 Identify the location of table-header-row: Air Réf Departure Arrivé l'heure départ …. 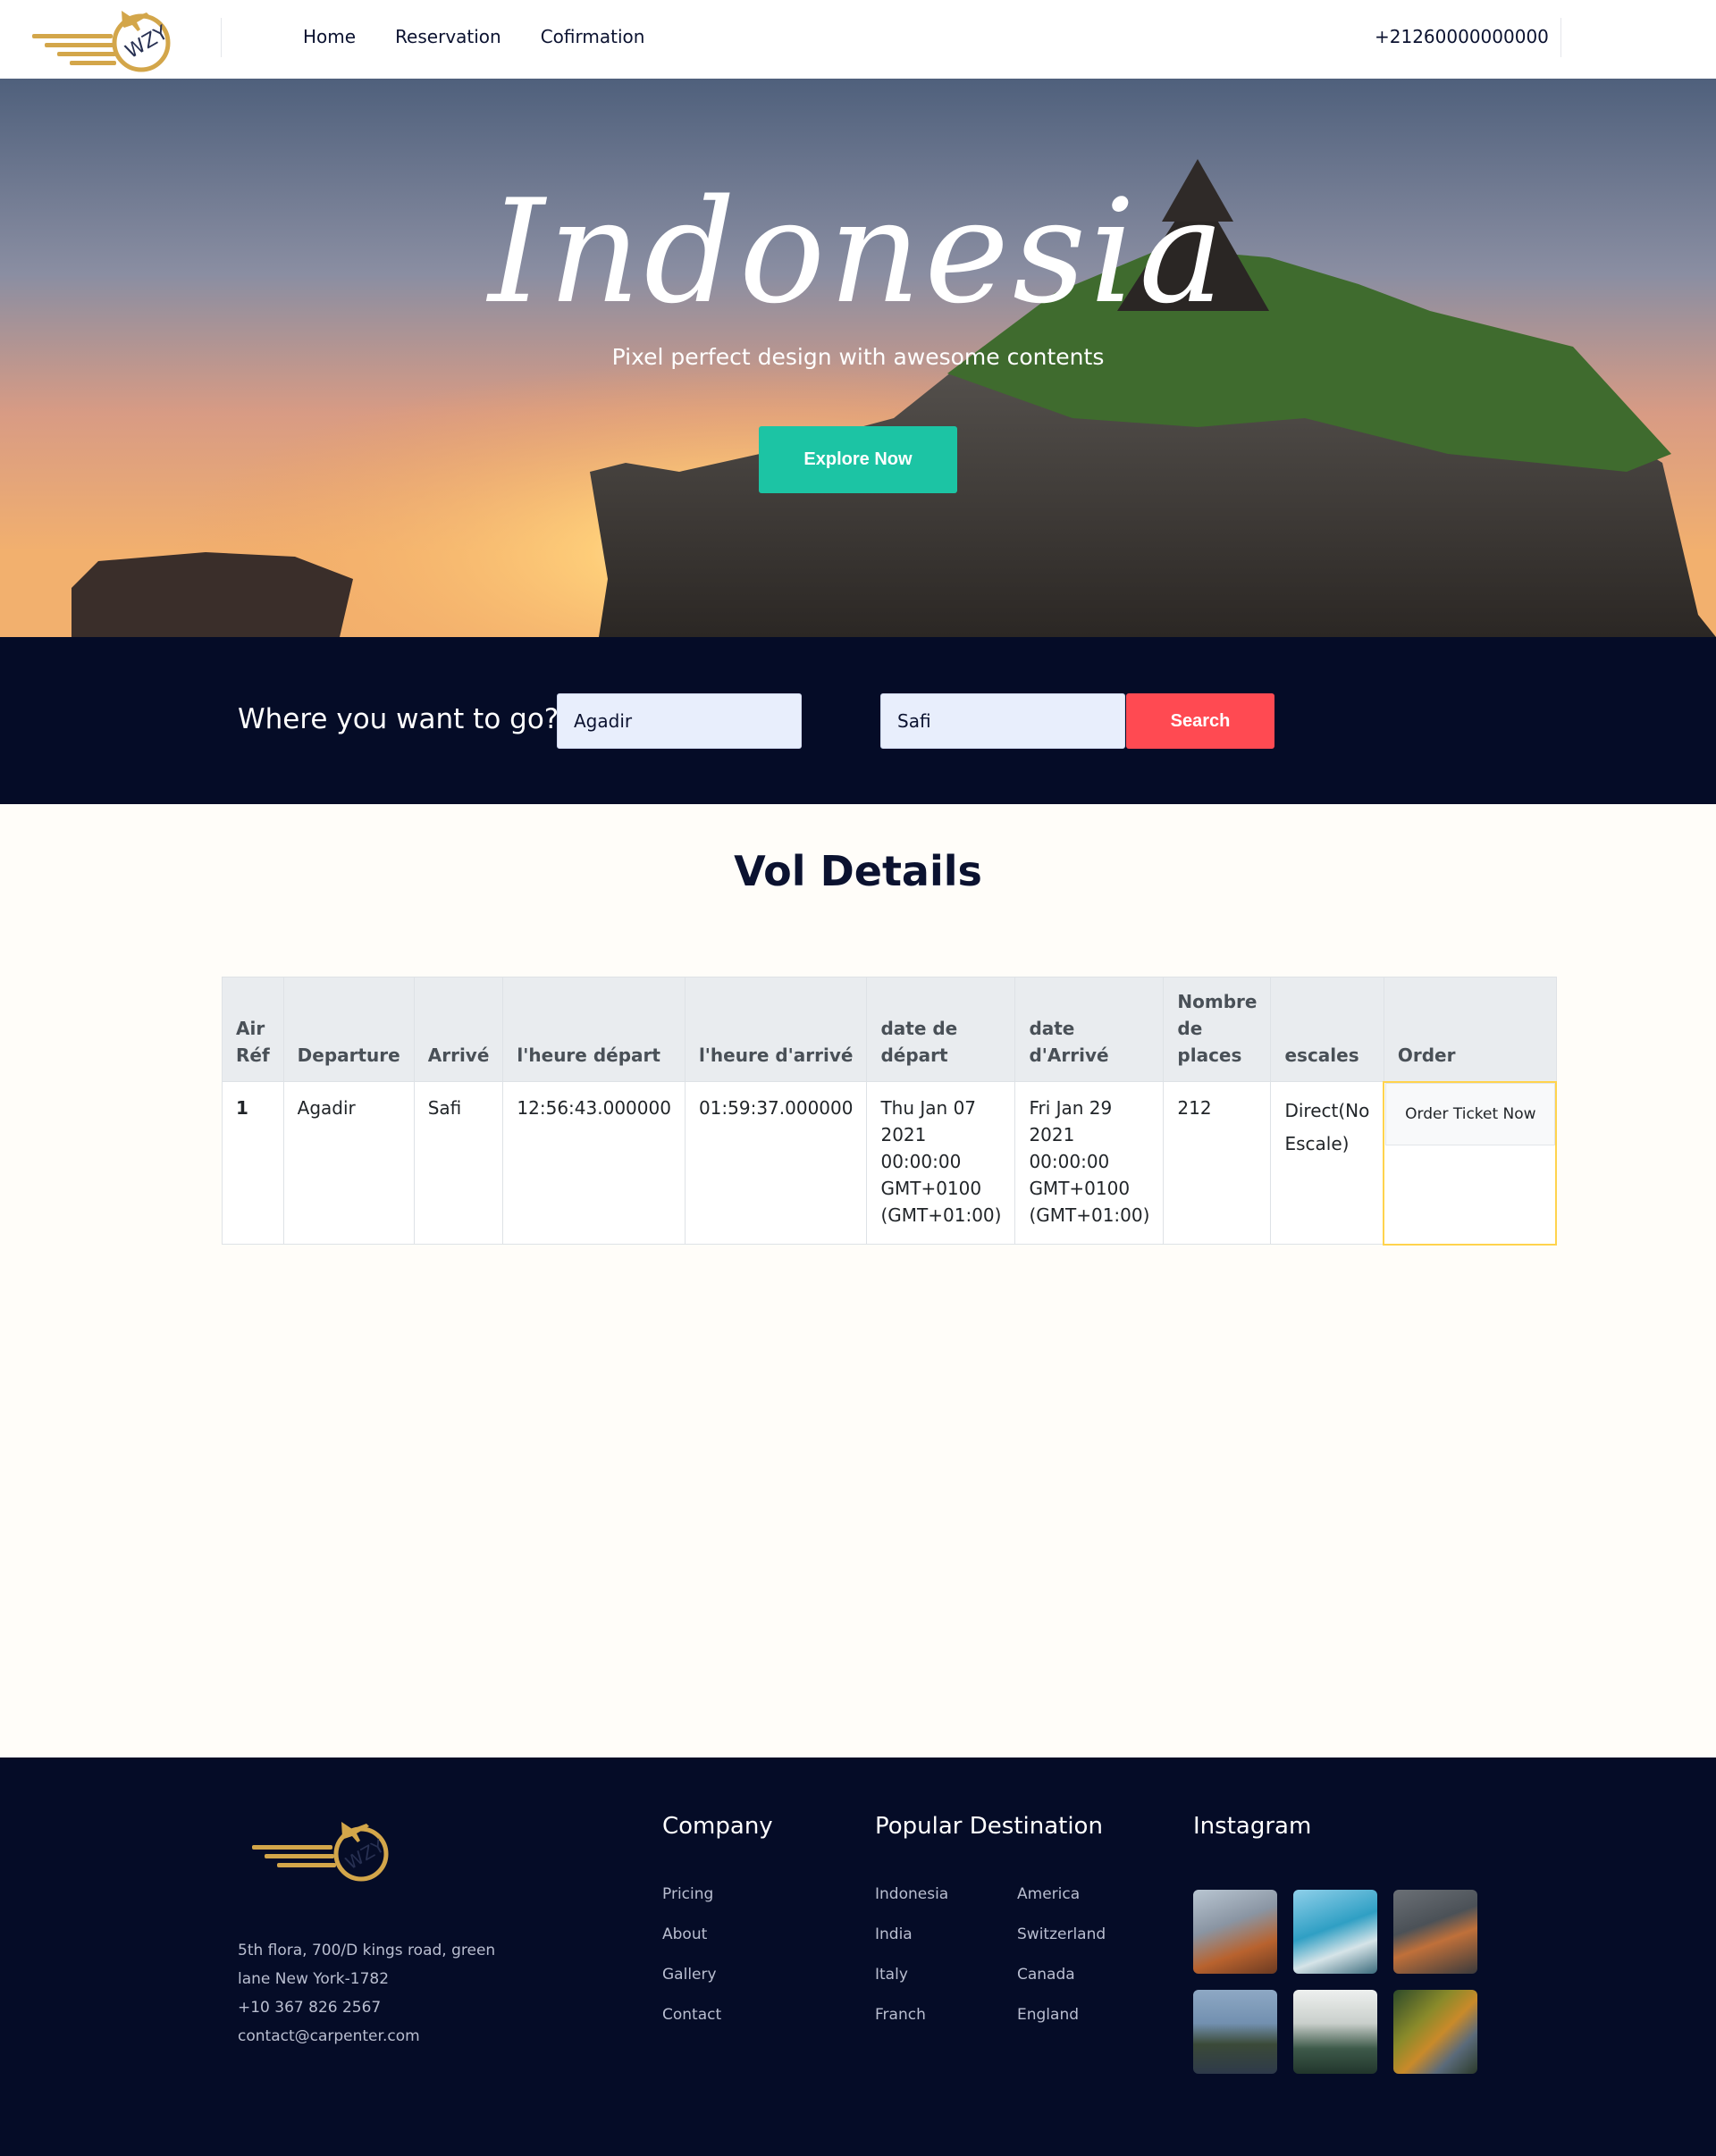
(890, 1030).